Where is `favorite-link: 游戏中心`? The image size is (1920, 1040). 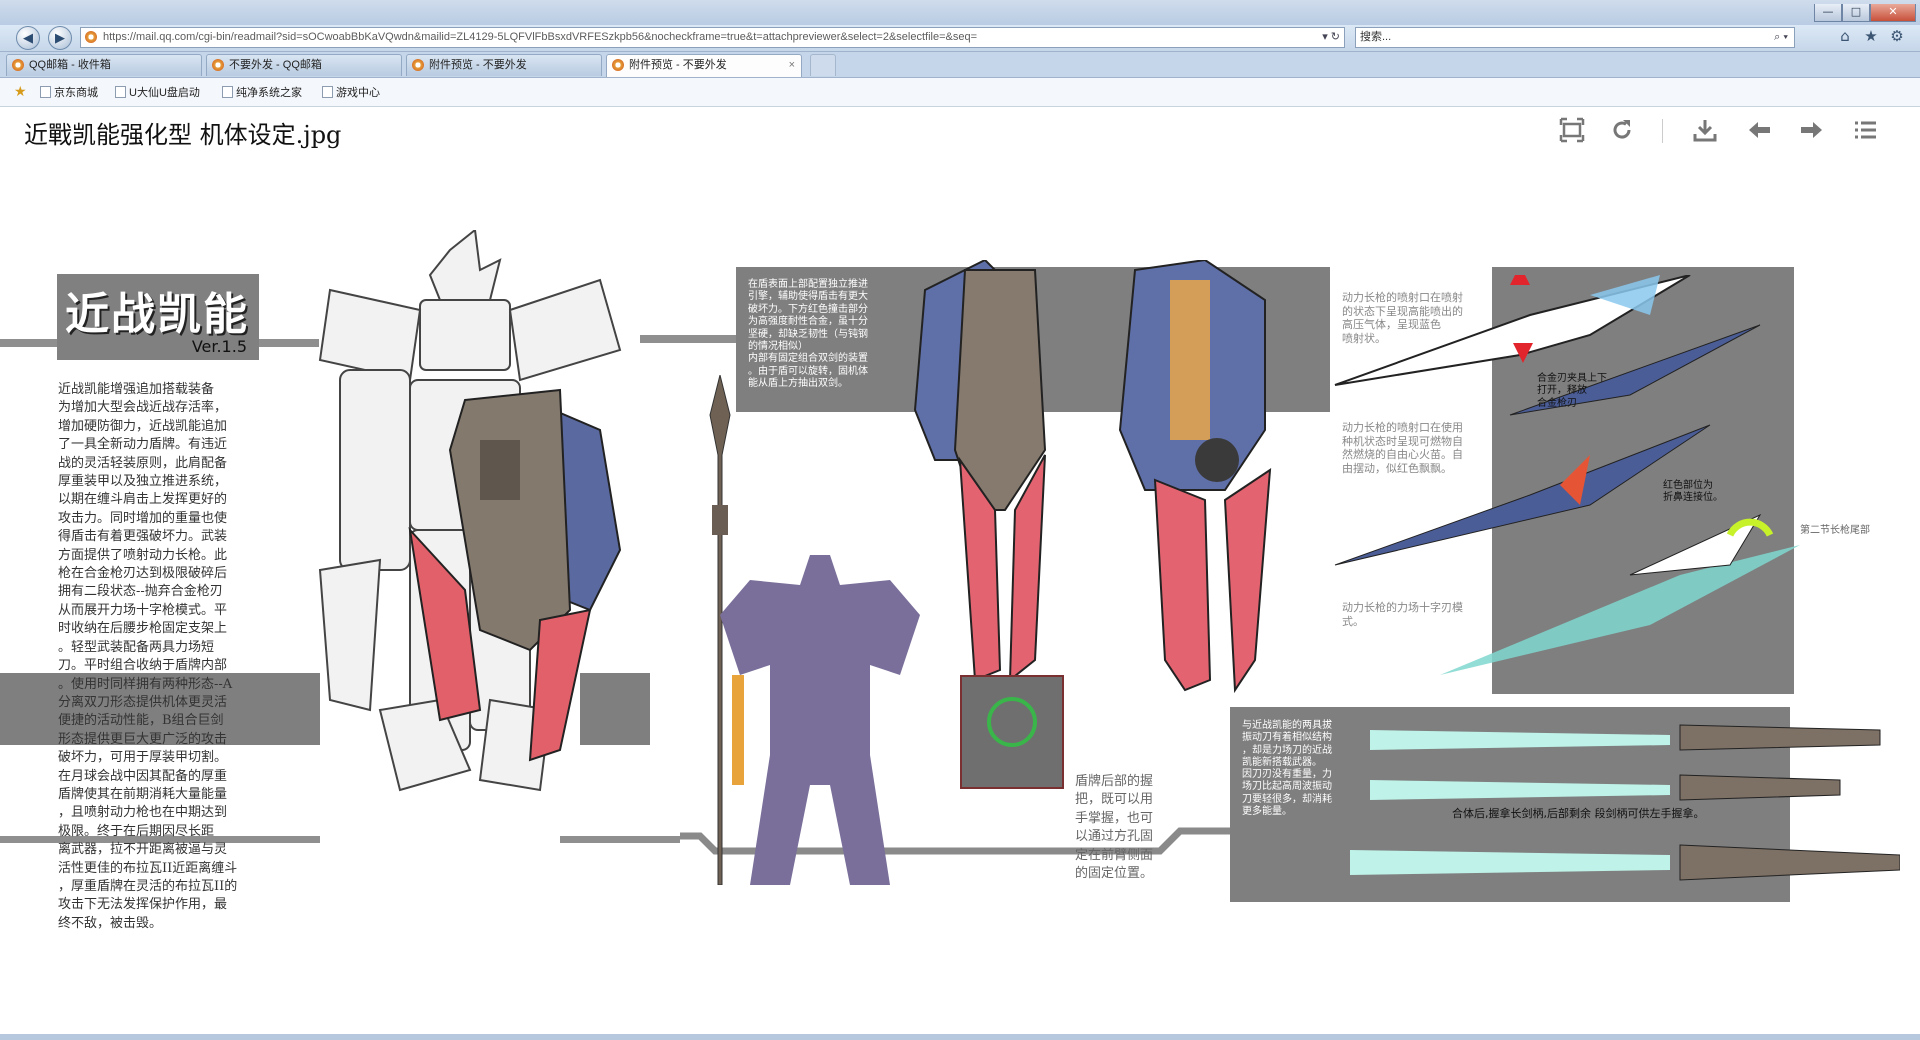
favorite-link: 游戏中心 is located at coordinates (351, 92).